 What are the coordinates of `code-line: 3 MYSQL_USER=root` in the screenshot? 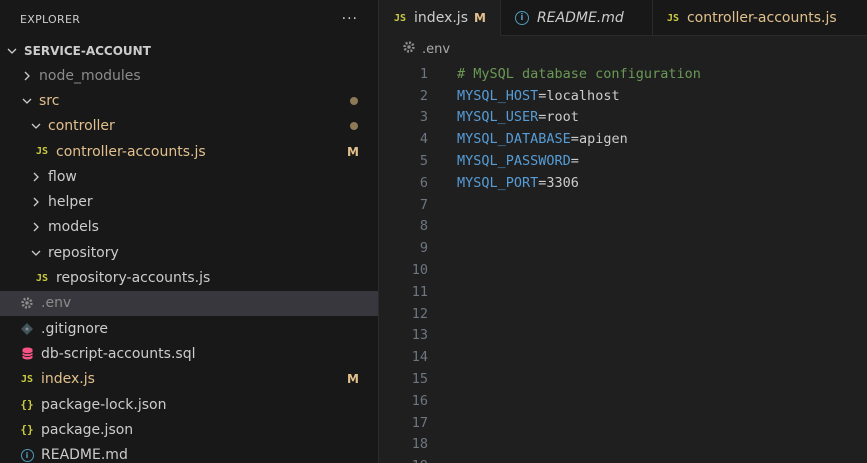 It's located at (623, 118).